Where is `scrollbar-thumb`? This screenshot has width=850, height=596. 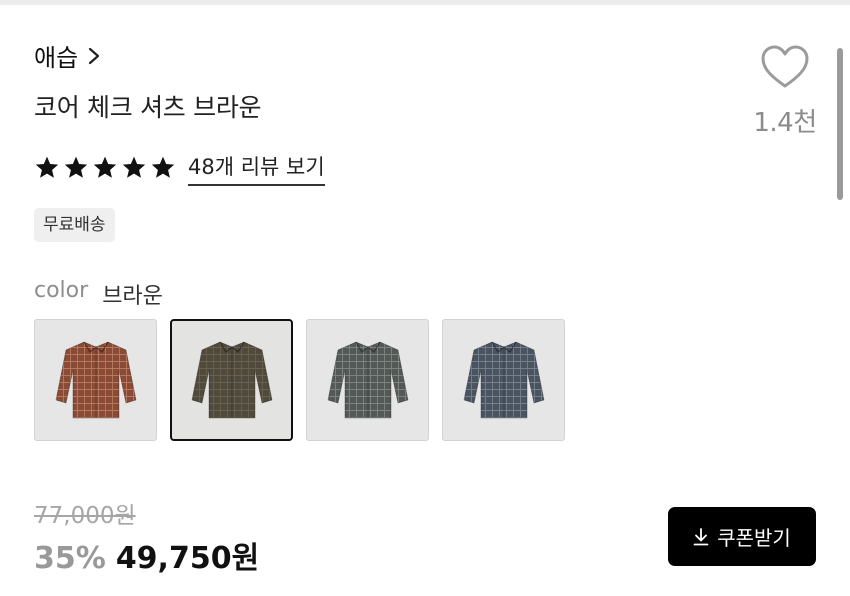
scrollbar-thumb is located at coordinates (840, 124).